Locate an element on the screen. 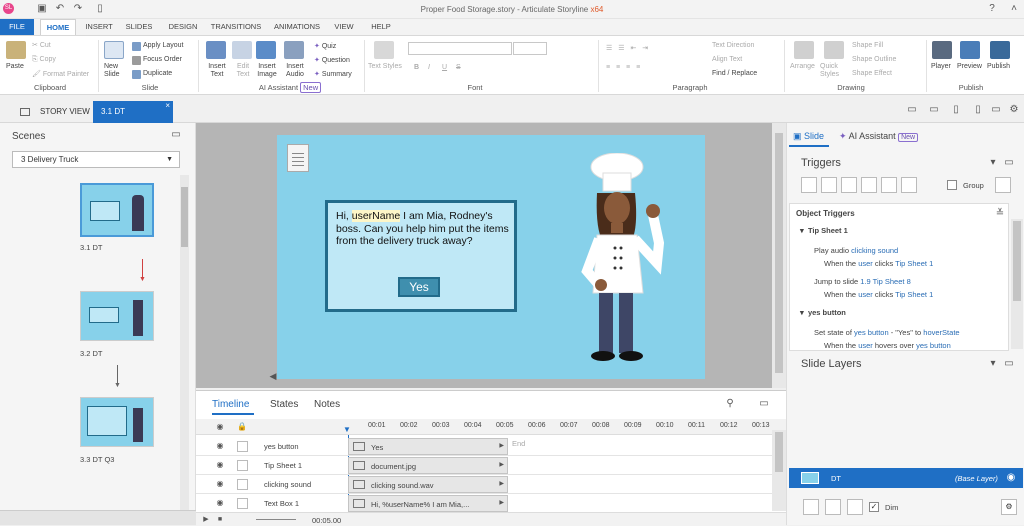 The image size is (1024, 526). scene-select: 3 Delivery Truck ▼ is located at coordinates (96, 159).